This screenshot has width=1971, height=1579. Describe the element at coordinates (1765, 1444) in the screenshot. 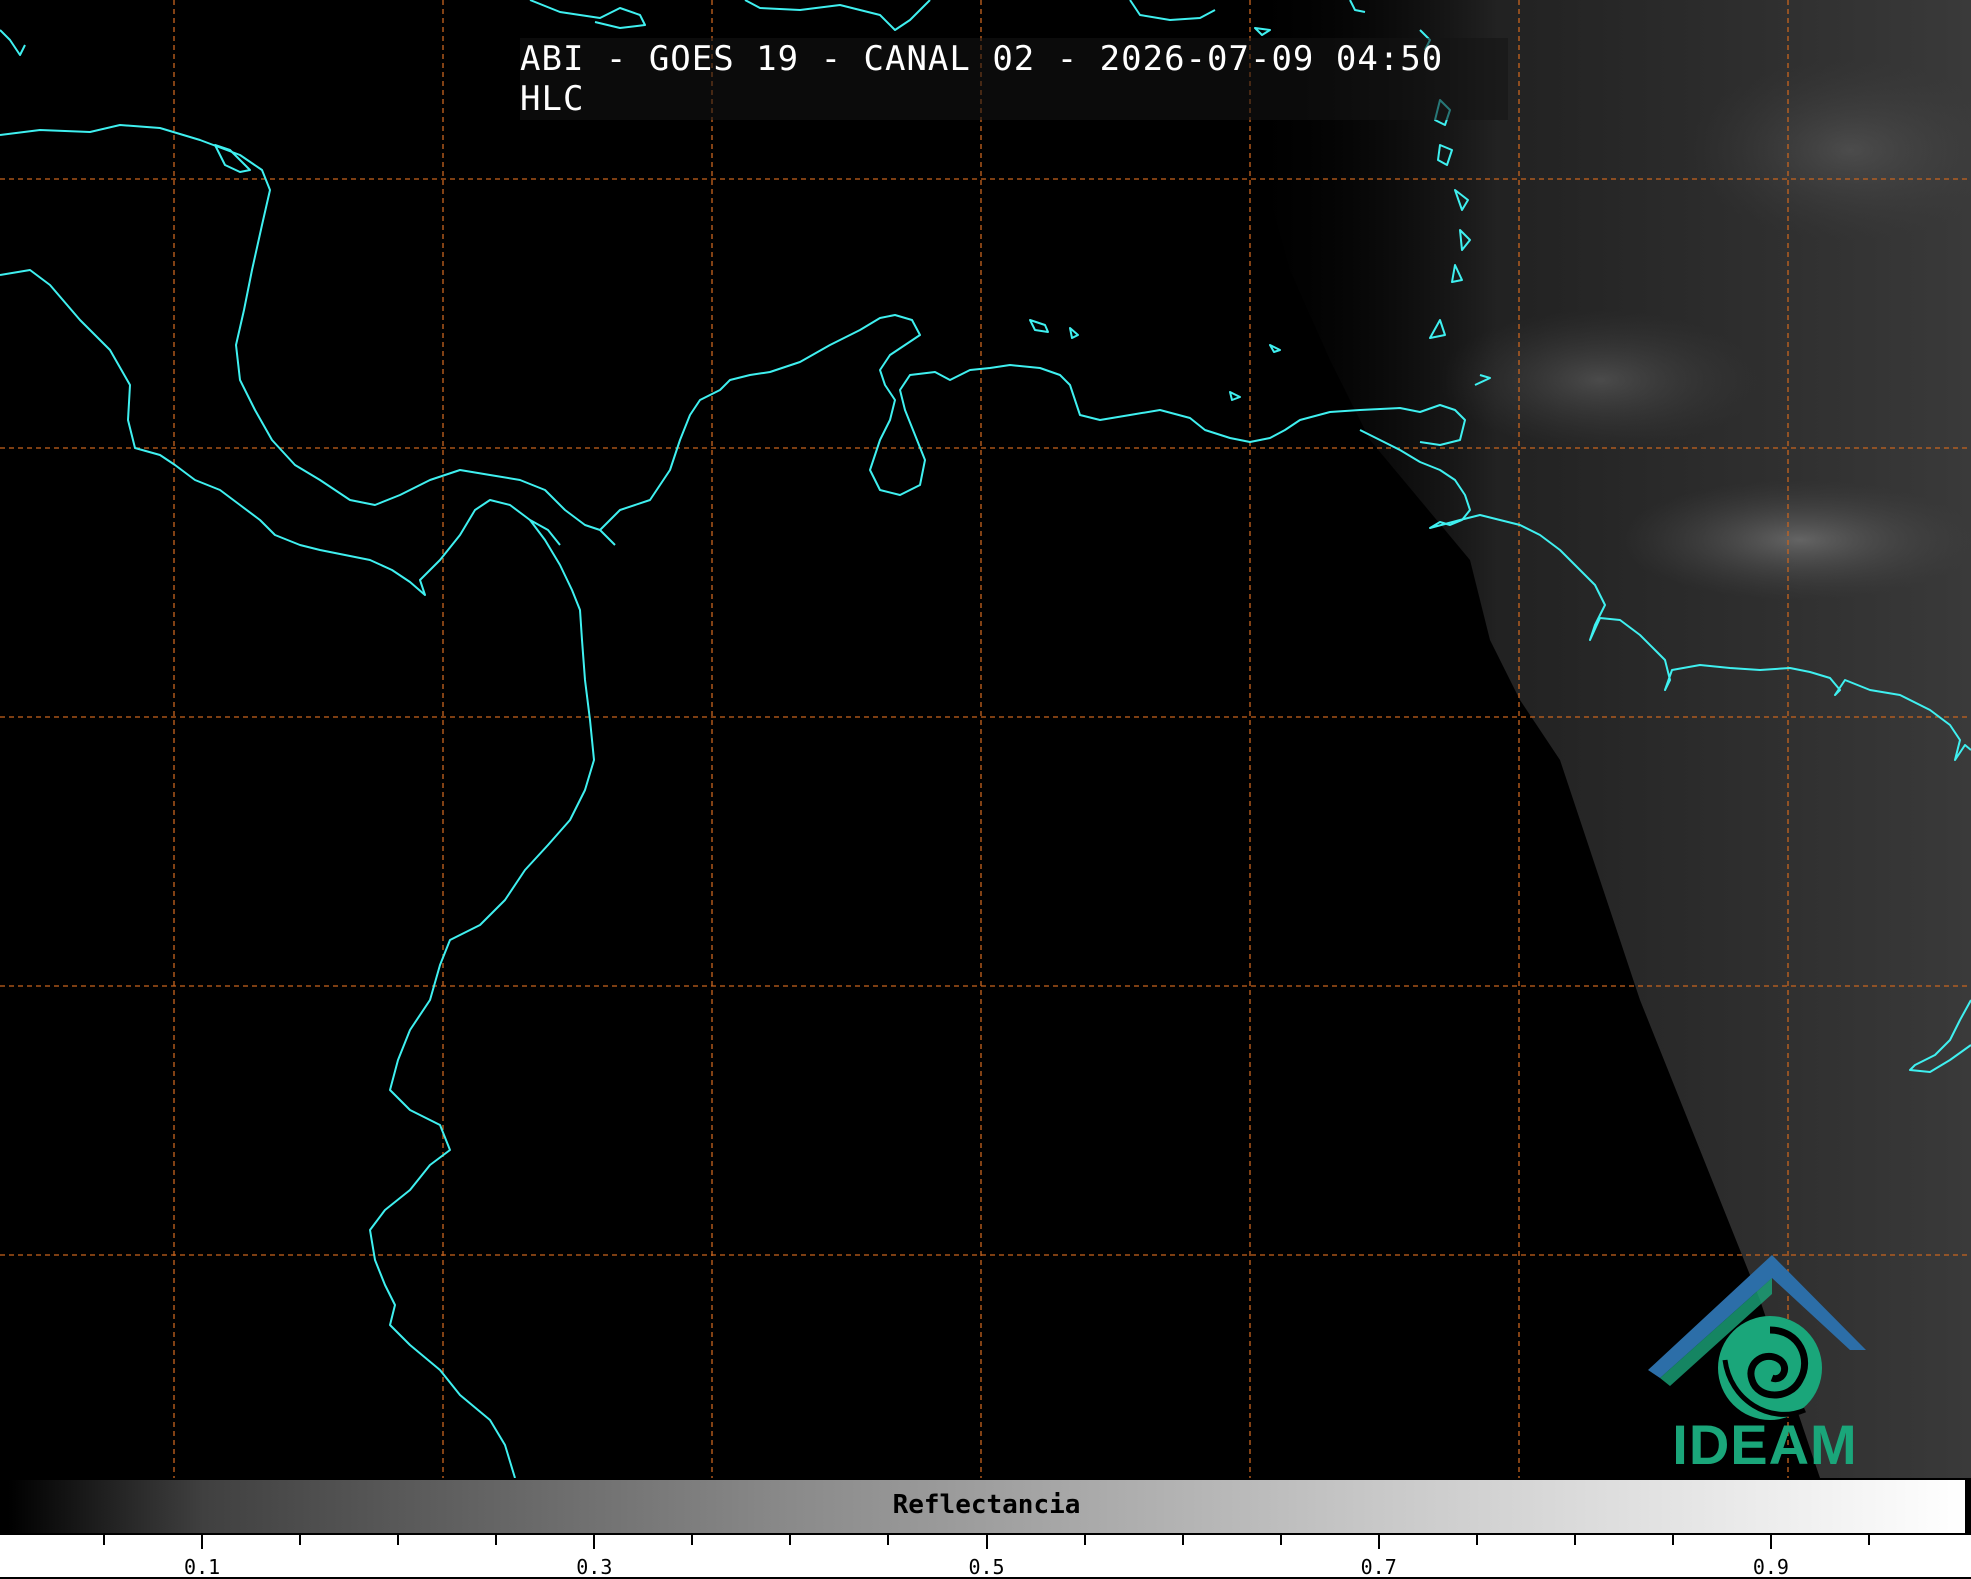

I see `logo-text: IDEAM` at that location.